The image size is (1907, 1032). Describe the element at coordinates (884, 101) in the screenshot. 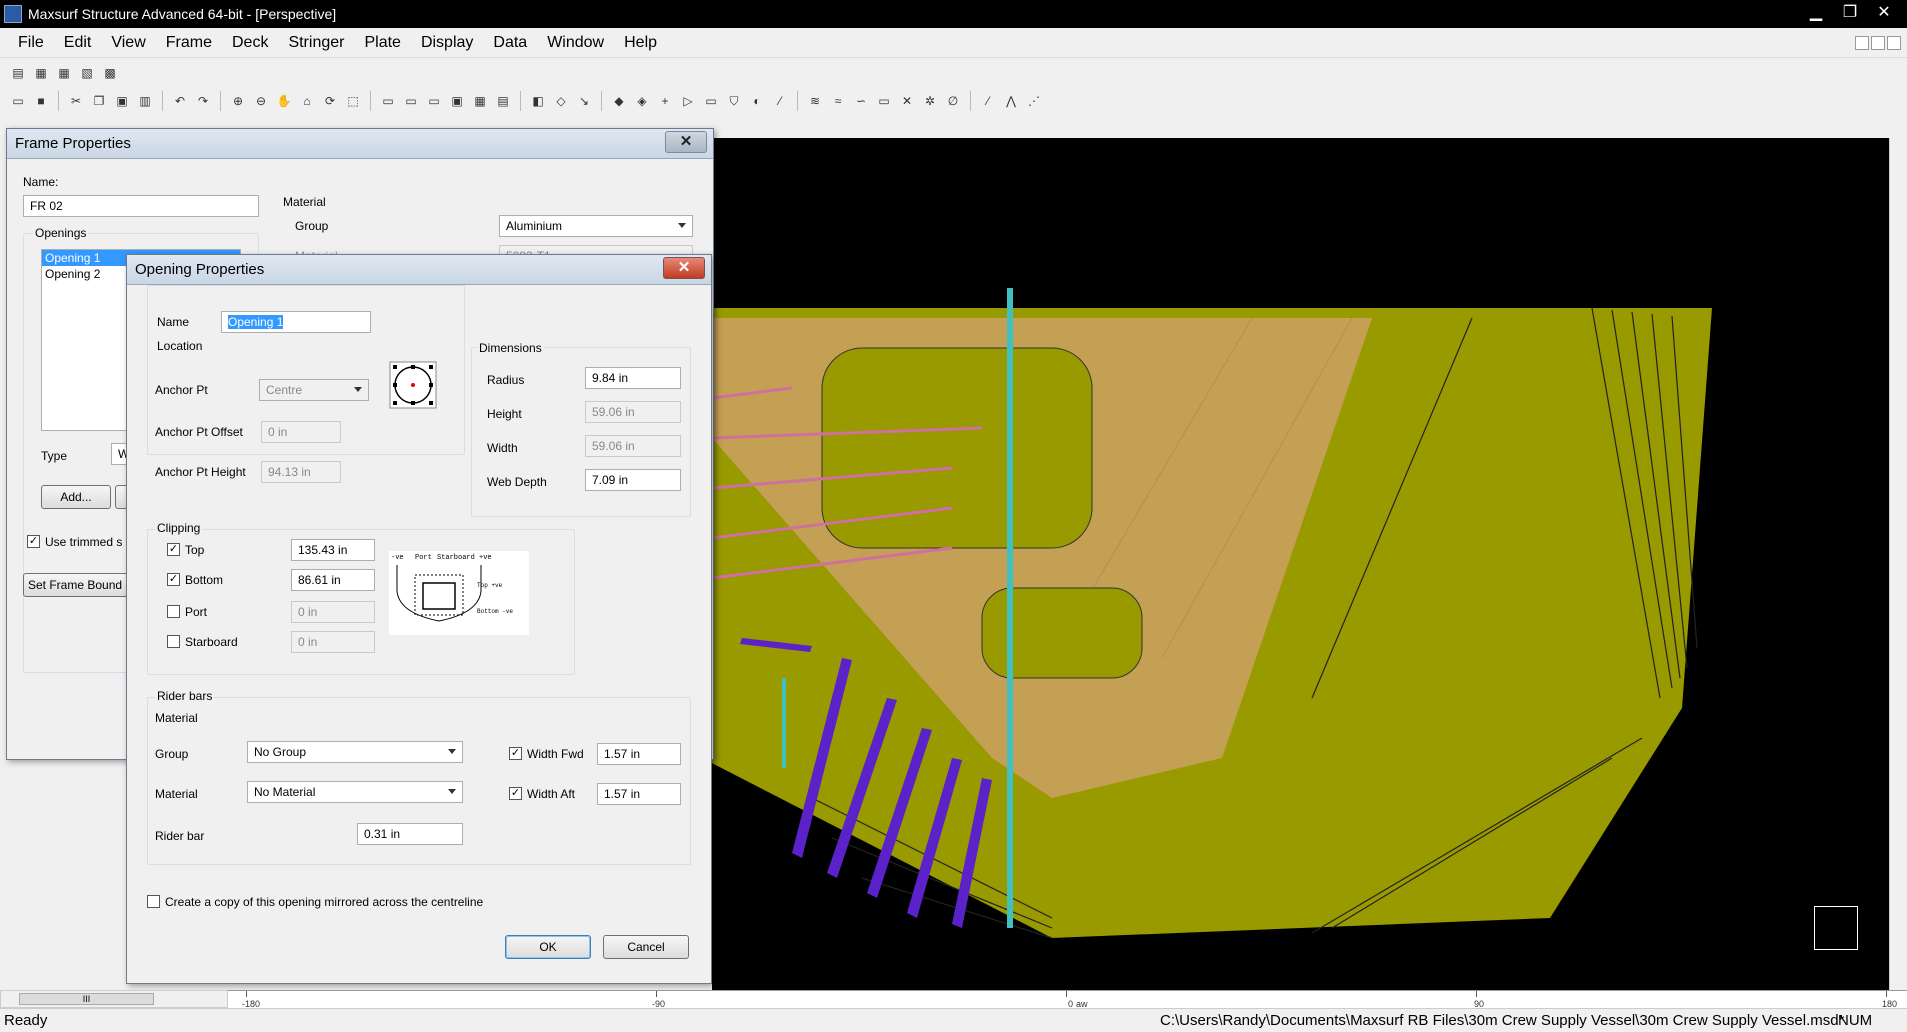

I see `curve-icon-4: ▭` at that location.